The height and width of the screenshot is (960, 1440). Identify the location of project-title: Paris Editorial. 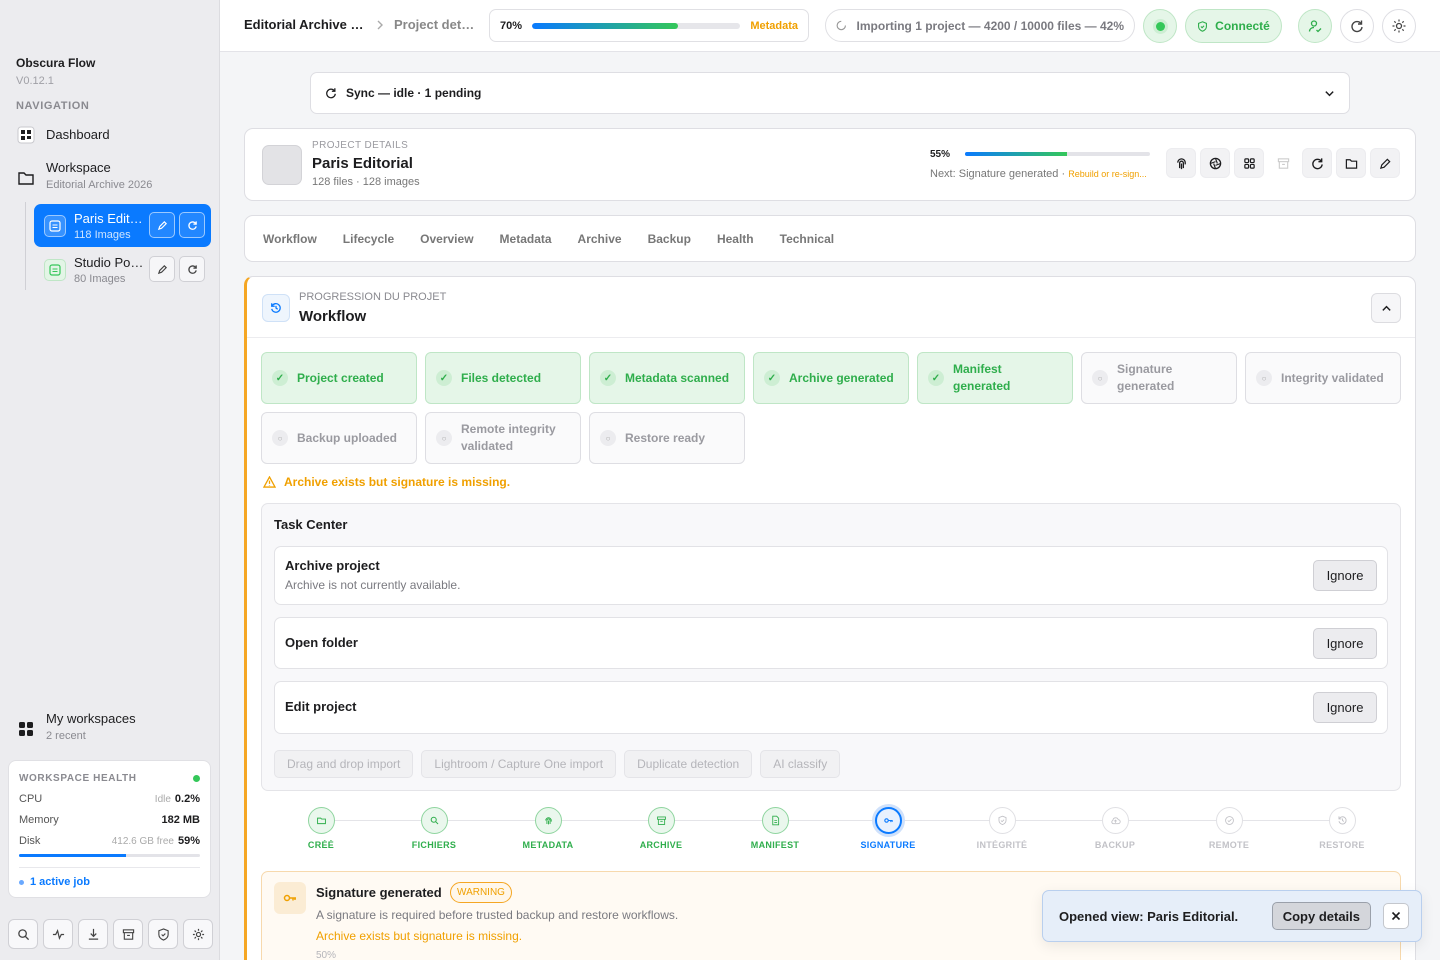
(362, 163).